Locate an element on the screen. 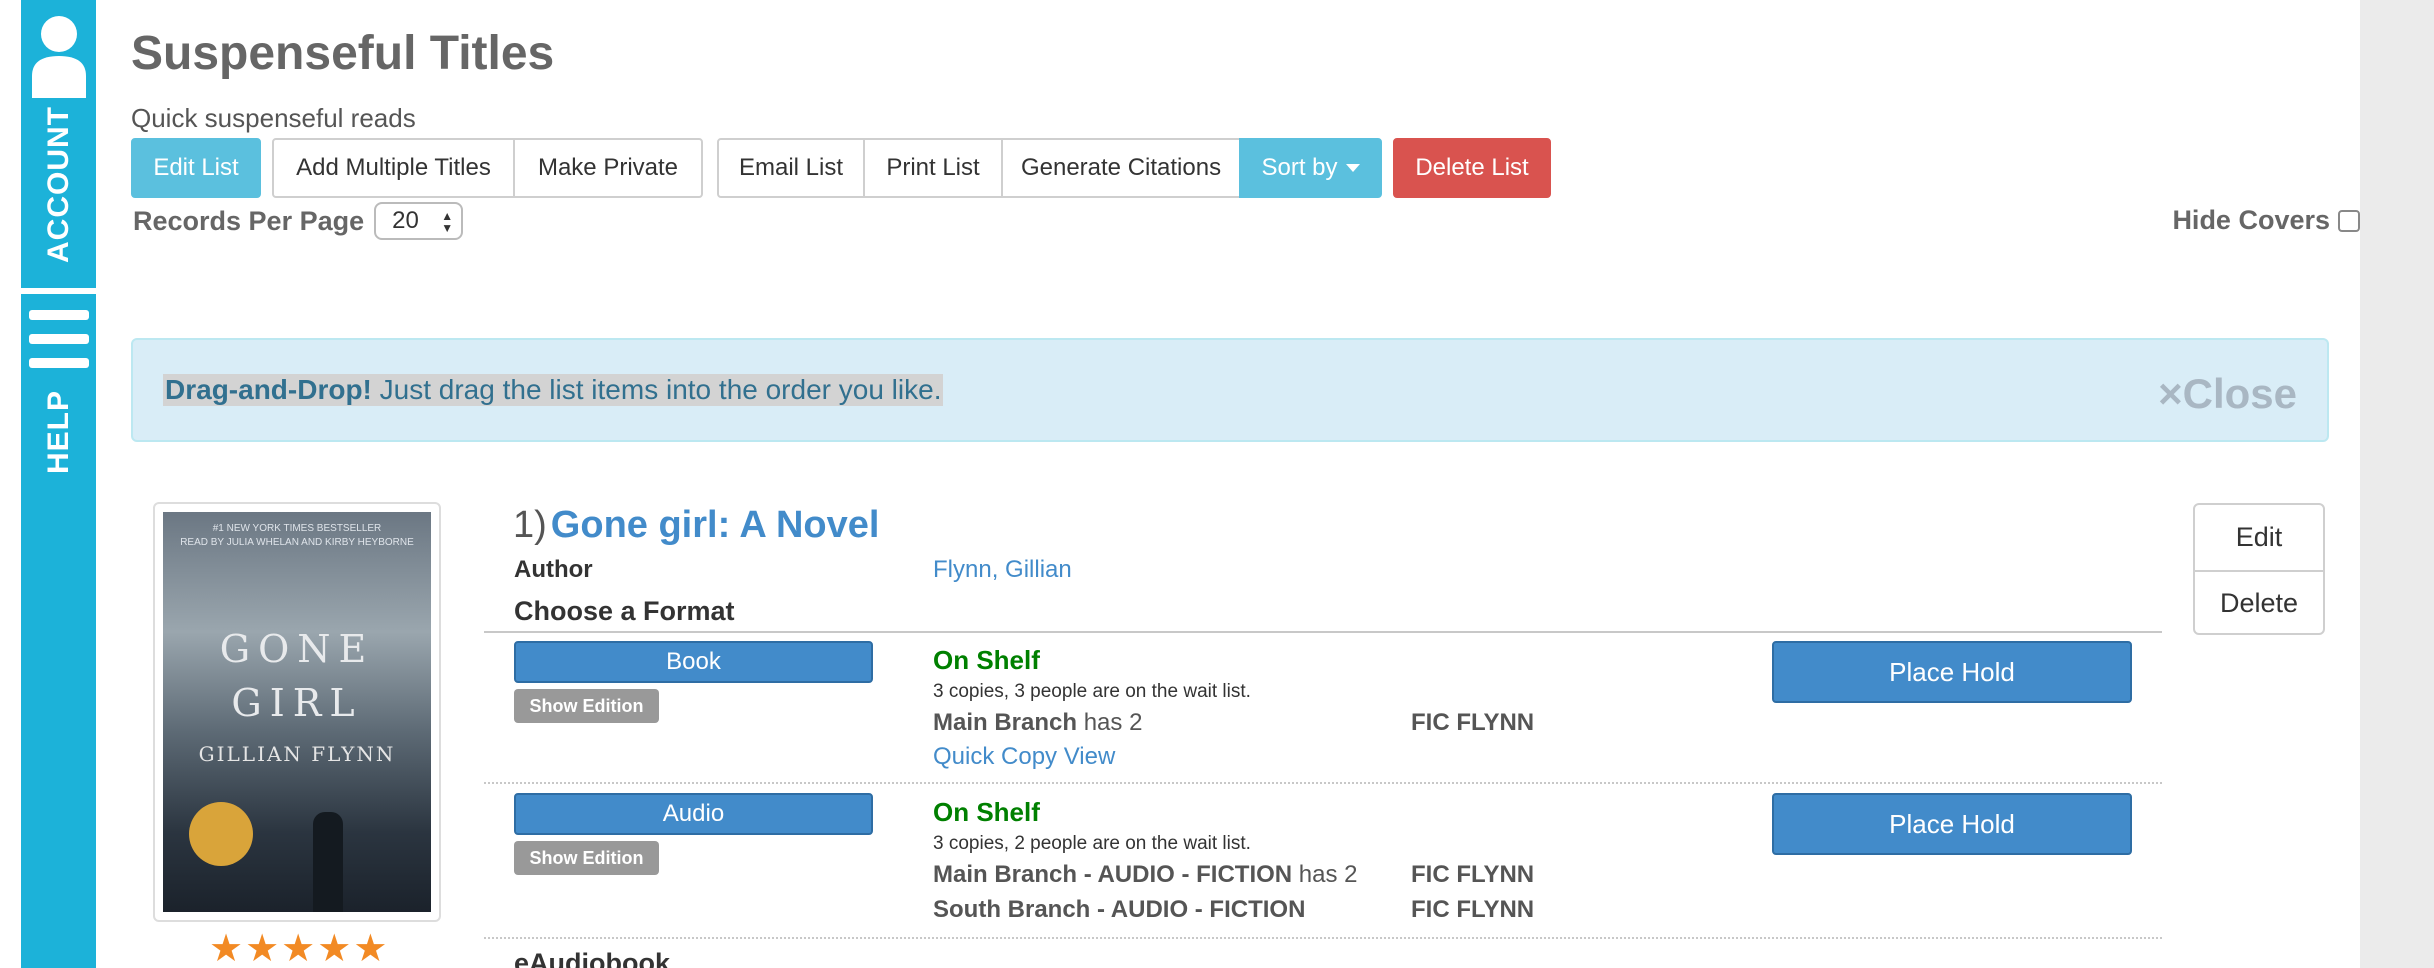  item-number: 1) is located at coordinates (530, 525).